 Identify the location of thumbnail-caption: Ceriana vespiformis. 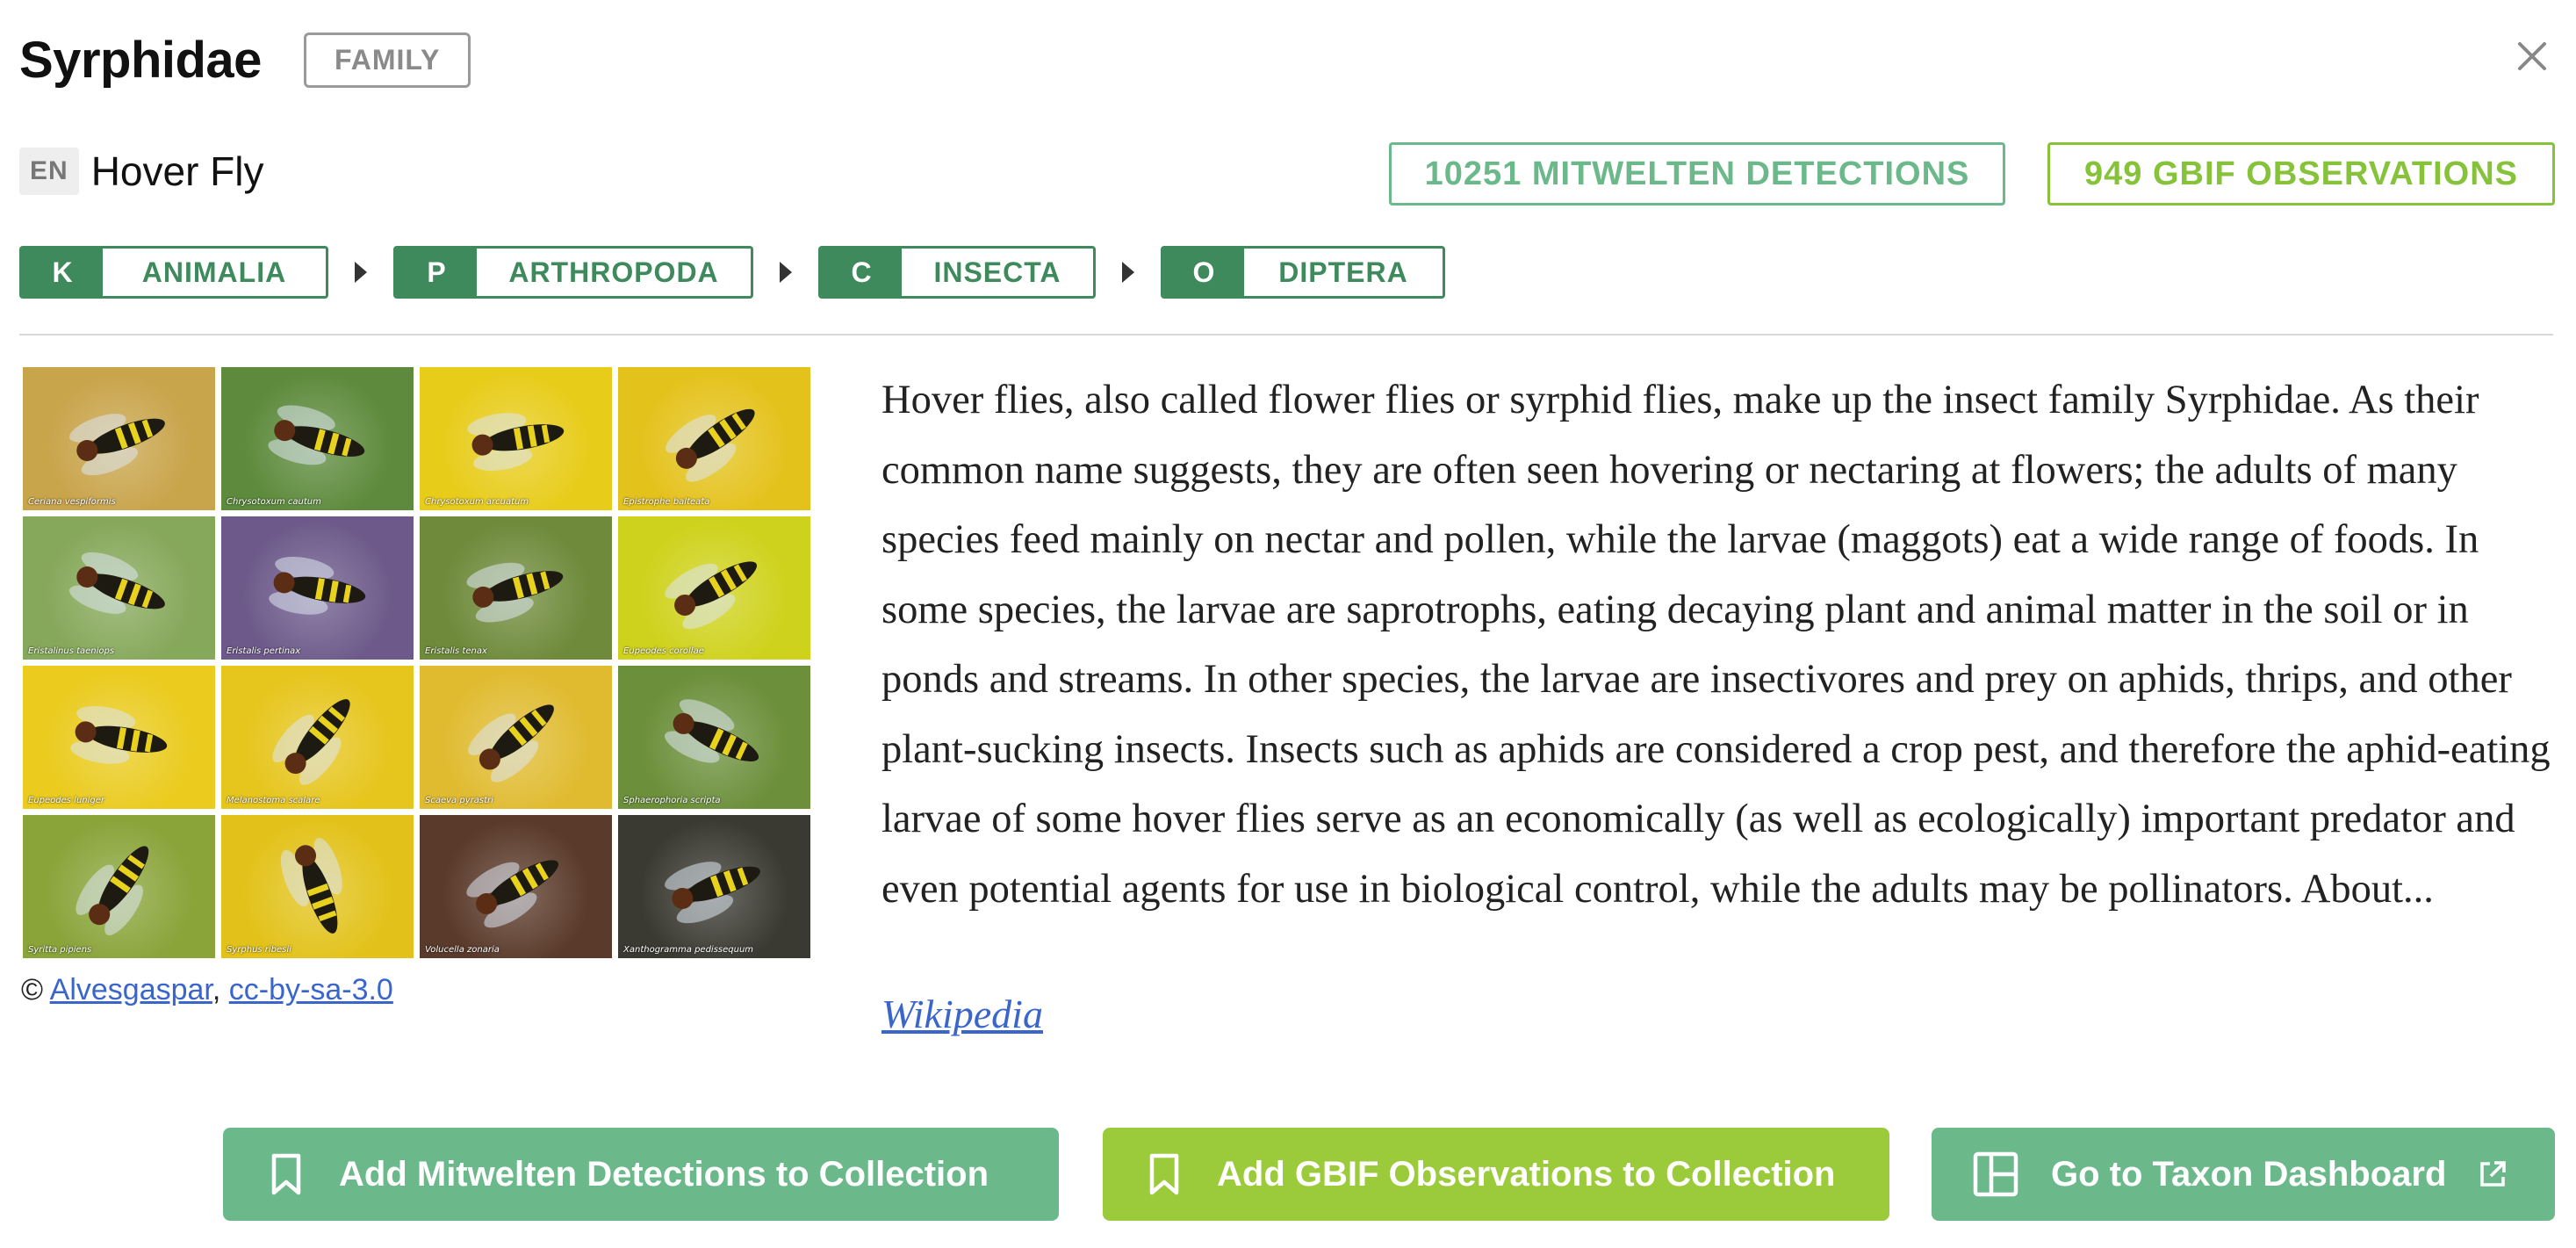
(72, 502).